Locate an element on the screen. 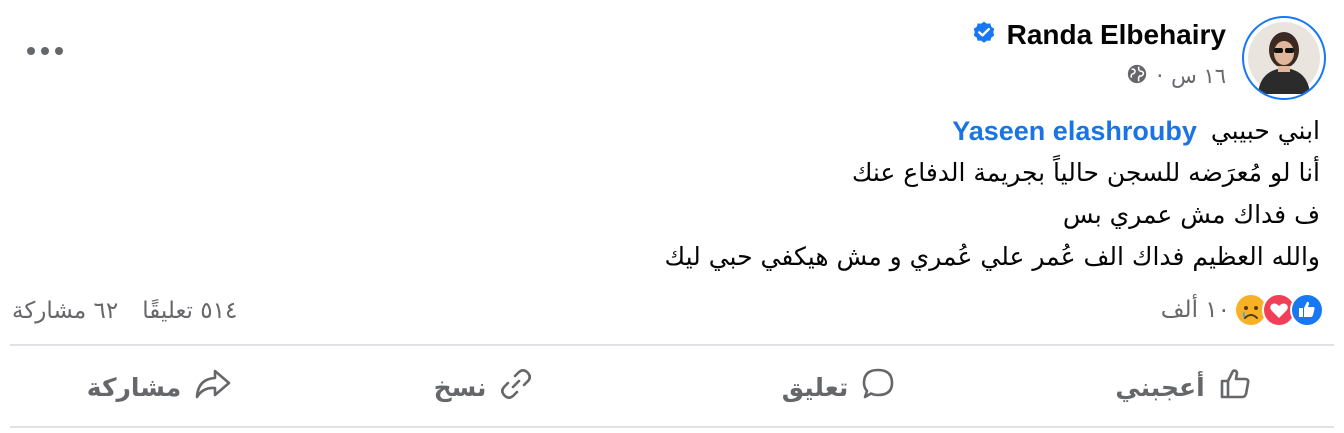 This screenshot has width=1344, height=433. tagged-user-link: Yaseen elashrouby is located at coordinates (1074, 131).